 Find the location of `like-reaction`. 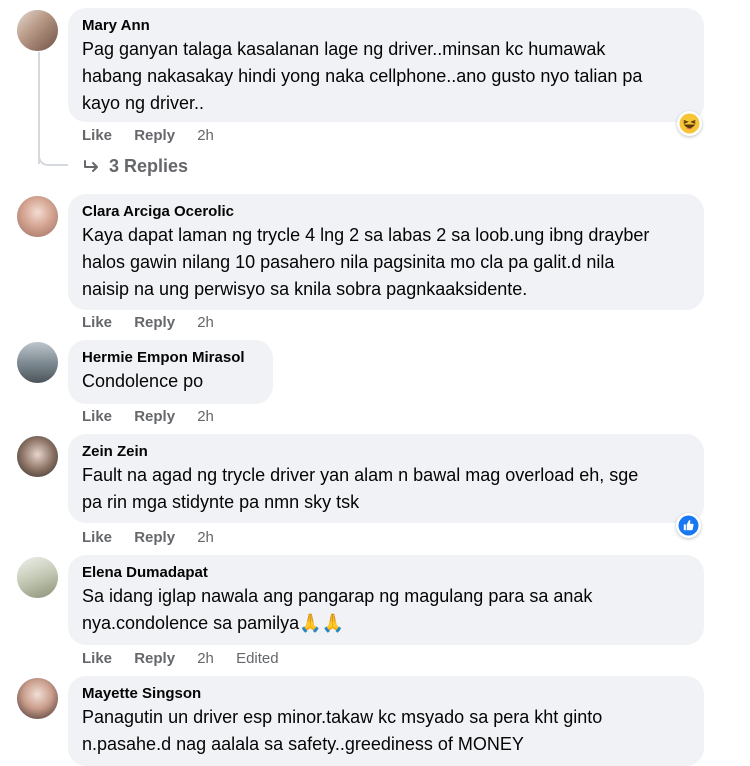

like-reaction is located at coordinates (688, 525).